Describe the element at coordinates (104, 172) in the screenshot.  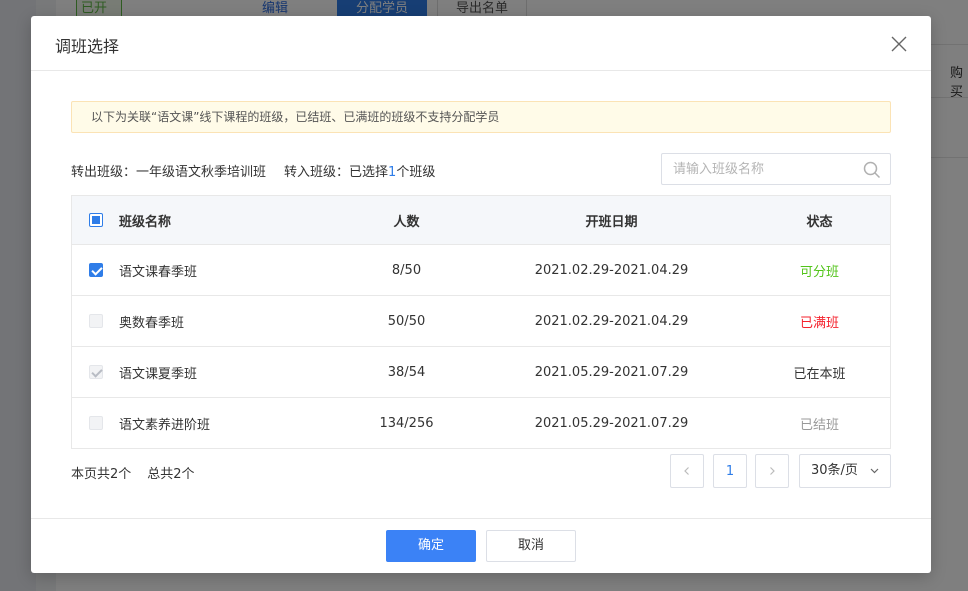
I see `transfer-out-label: 转出班级：` at that location.